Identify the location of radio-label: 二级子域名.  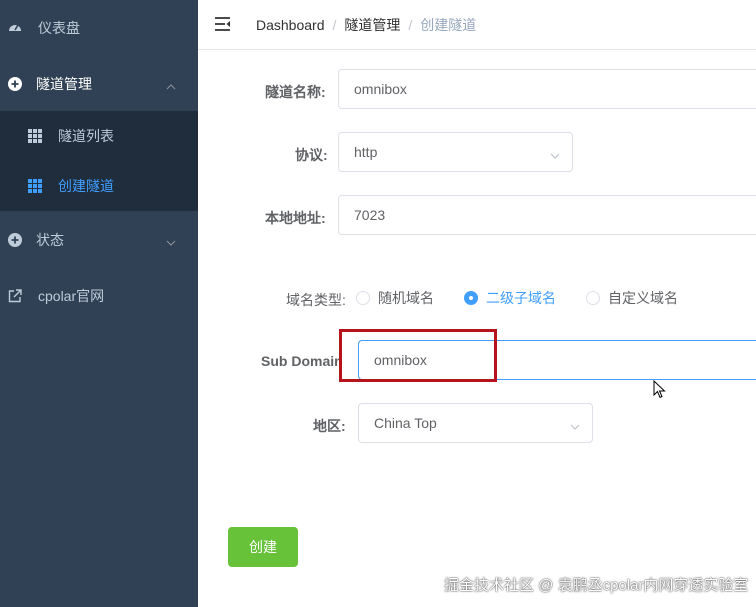
(521, 298).